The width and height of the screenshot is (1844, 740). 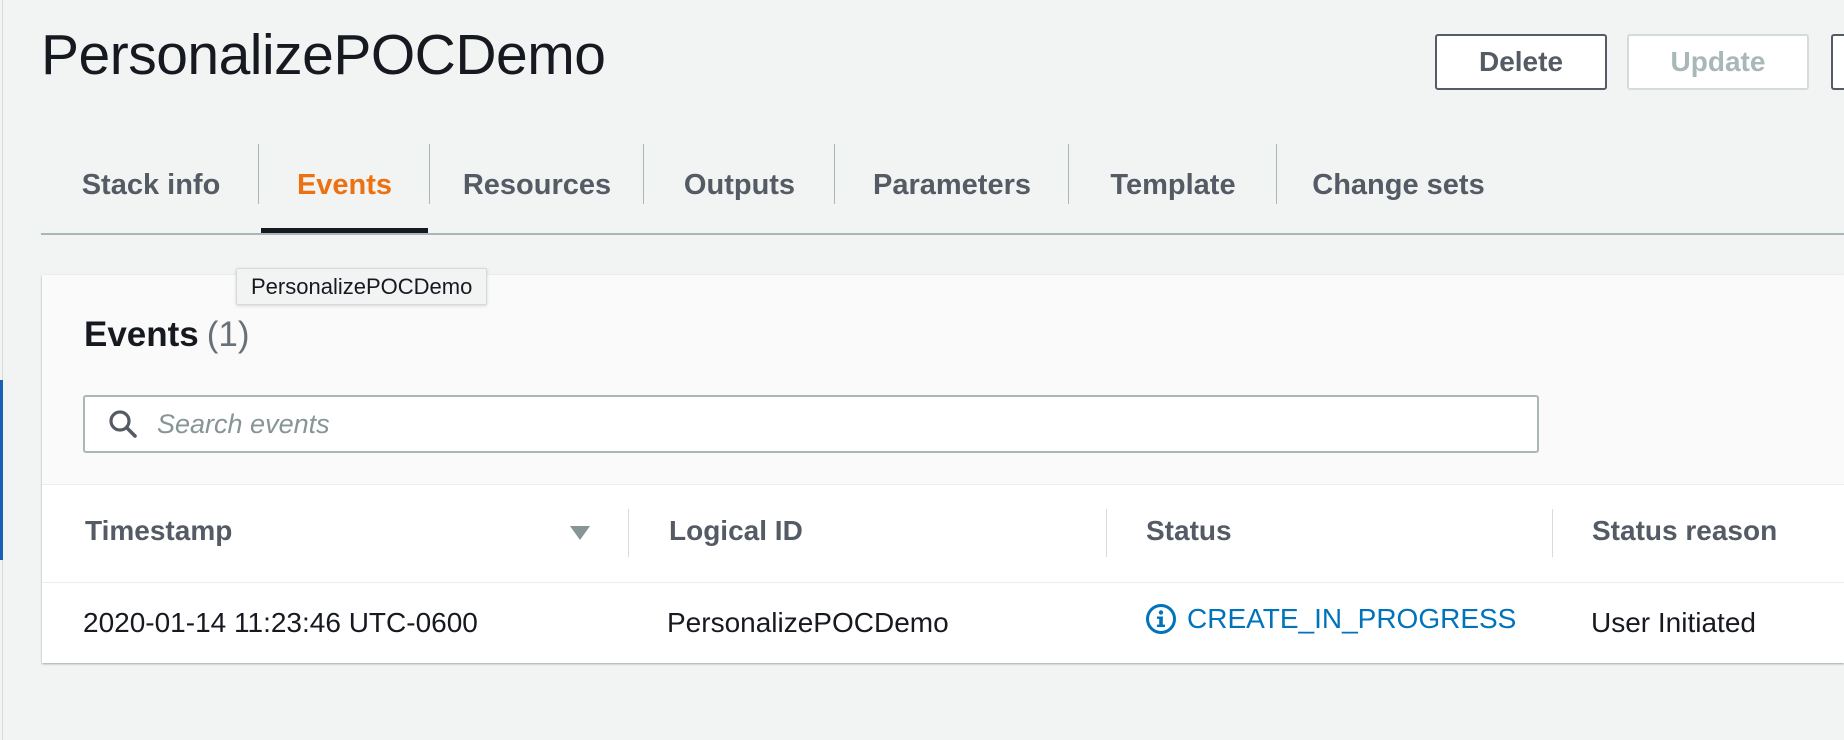 What do you see at coordinates (141, 334) in the screenshot?
I see `events-title: Events` at bounding box center [141, 334].